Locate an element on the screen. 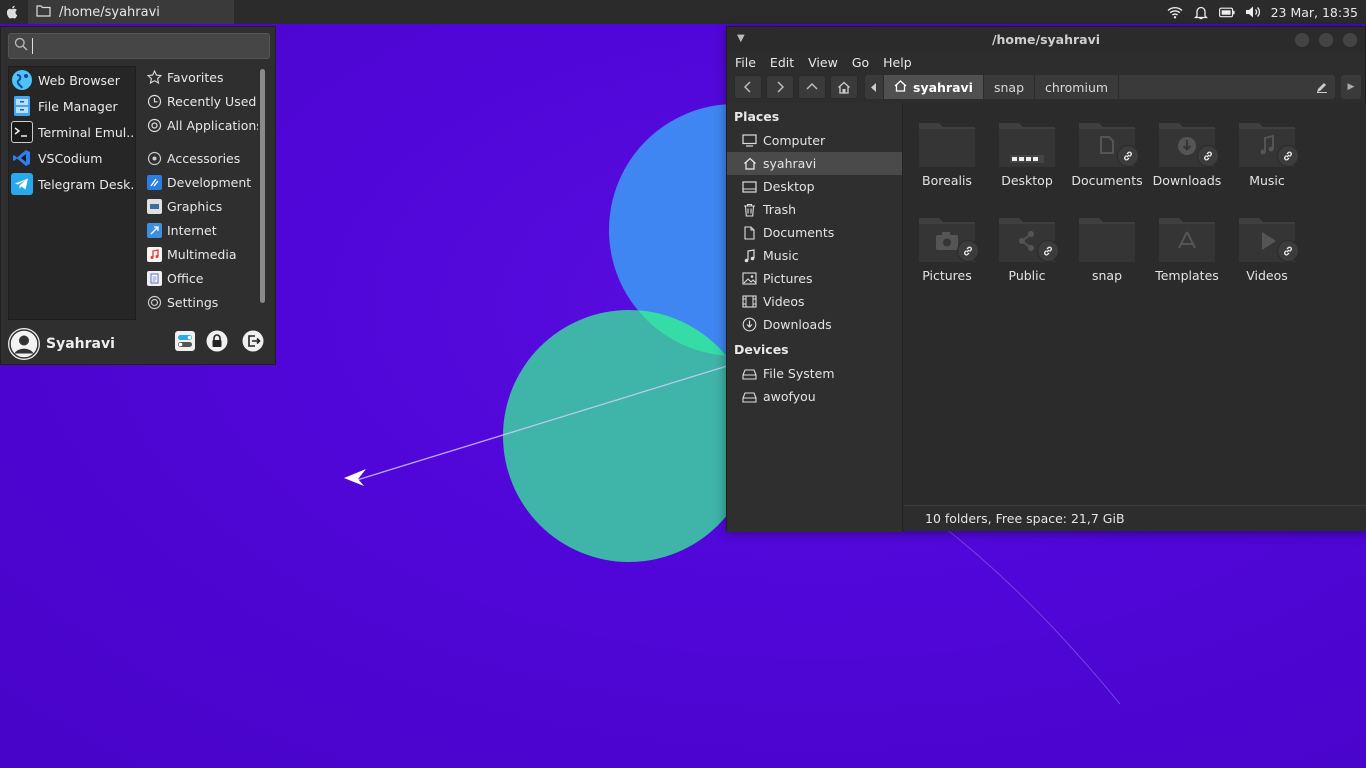 The height and width of the screenshot is (768, 1366). log-out-button is located at coordinates (253, 341).